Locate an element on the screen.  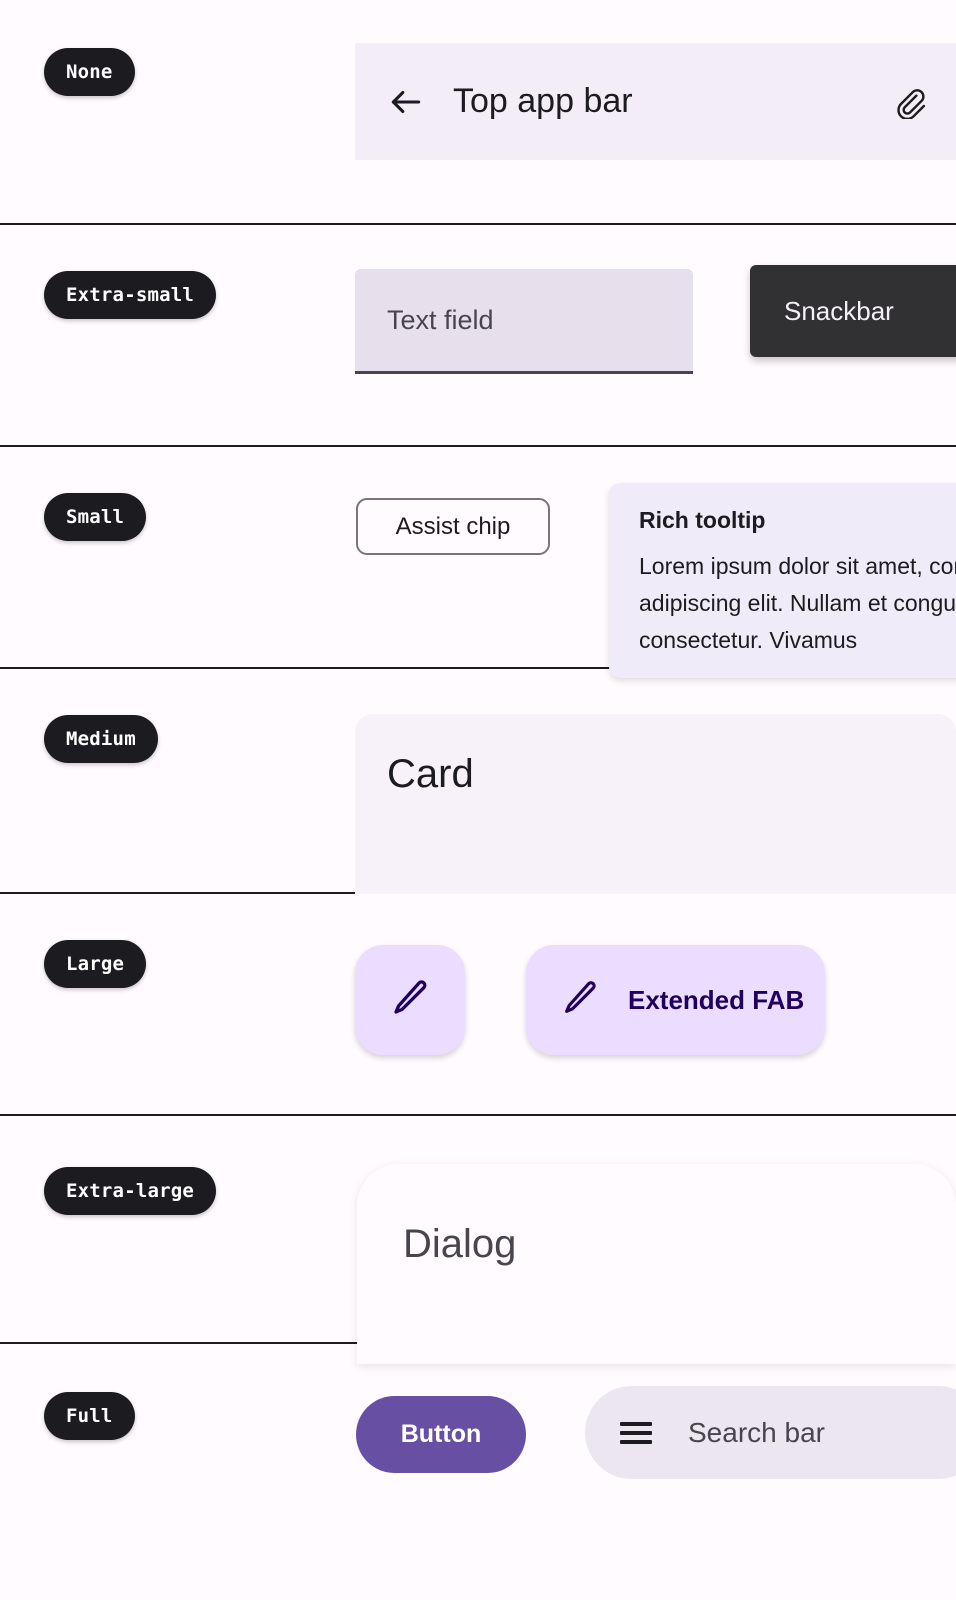
text-field: Text field is located at coordinates (524, 321).